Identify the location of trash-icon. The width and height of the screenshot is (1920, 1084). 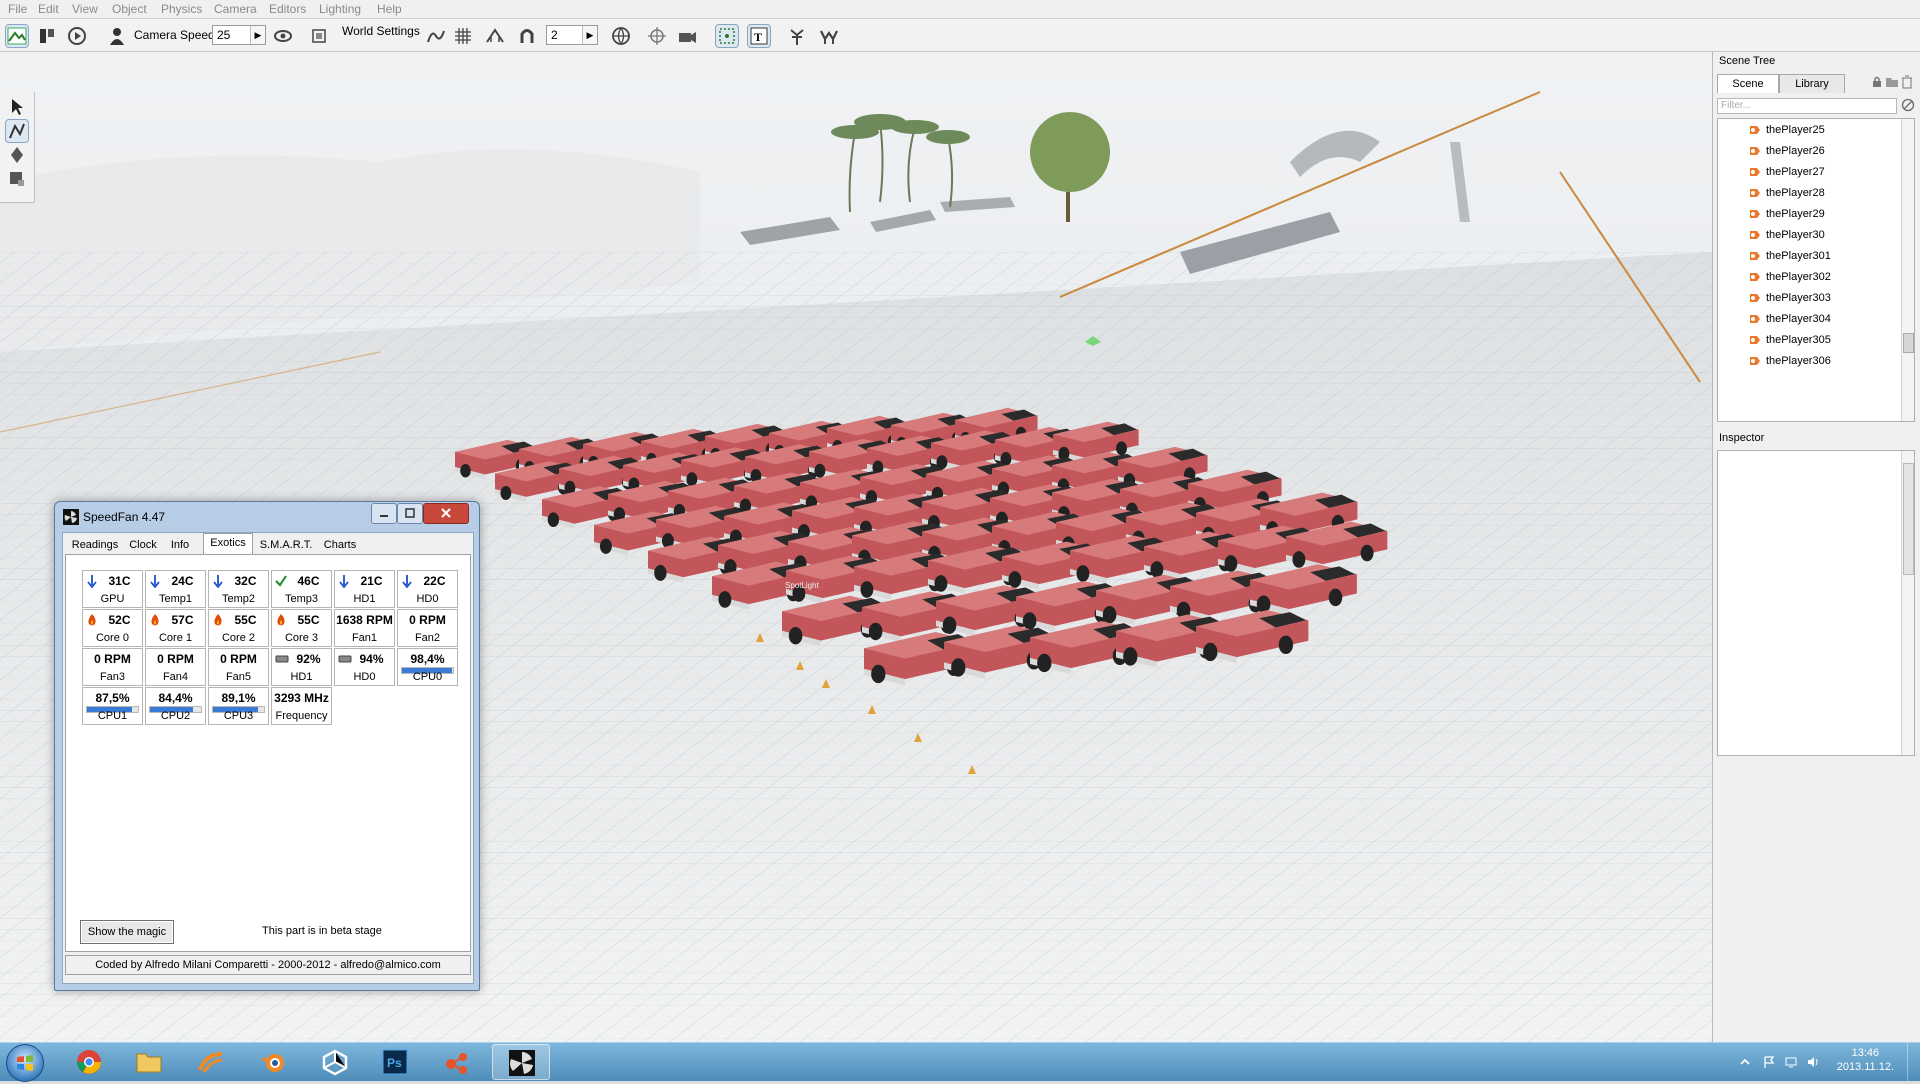
(1907, 82).